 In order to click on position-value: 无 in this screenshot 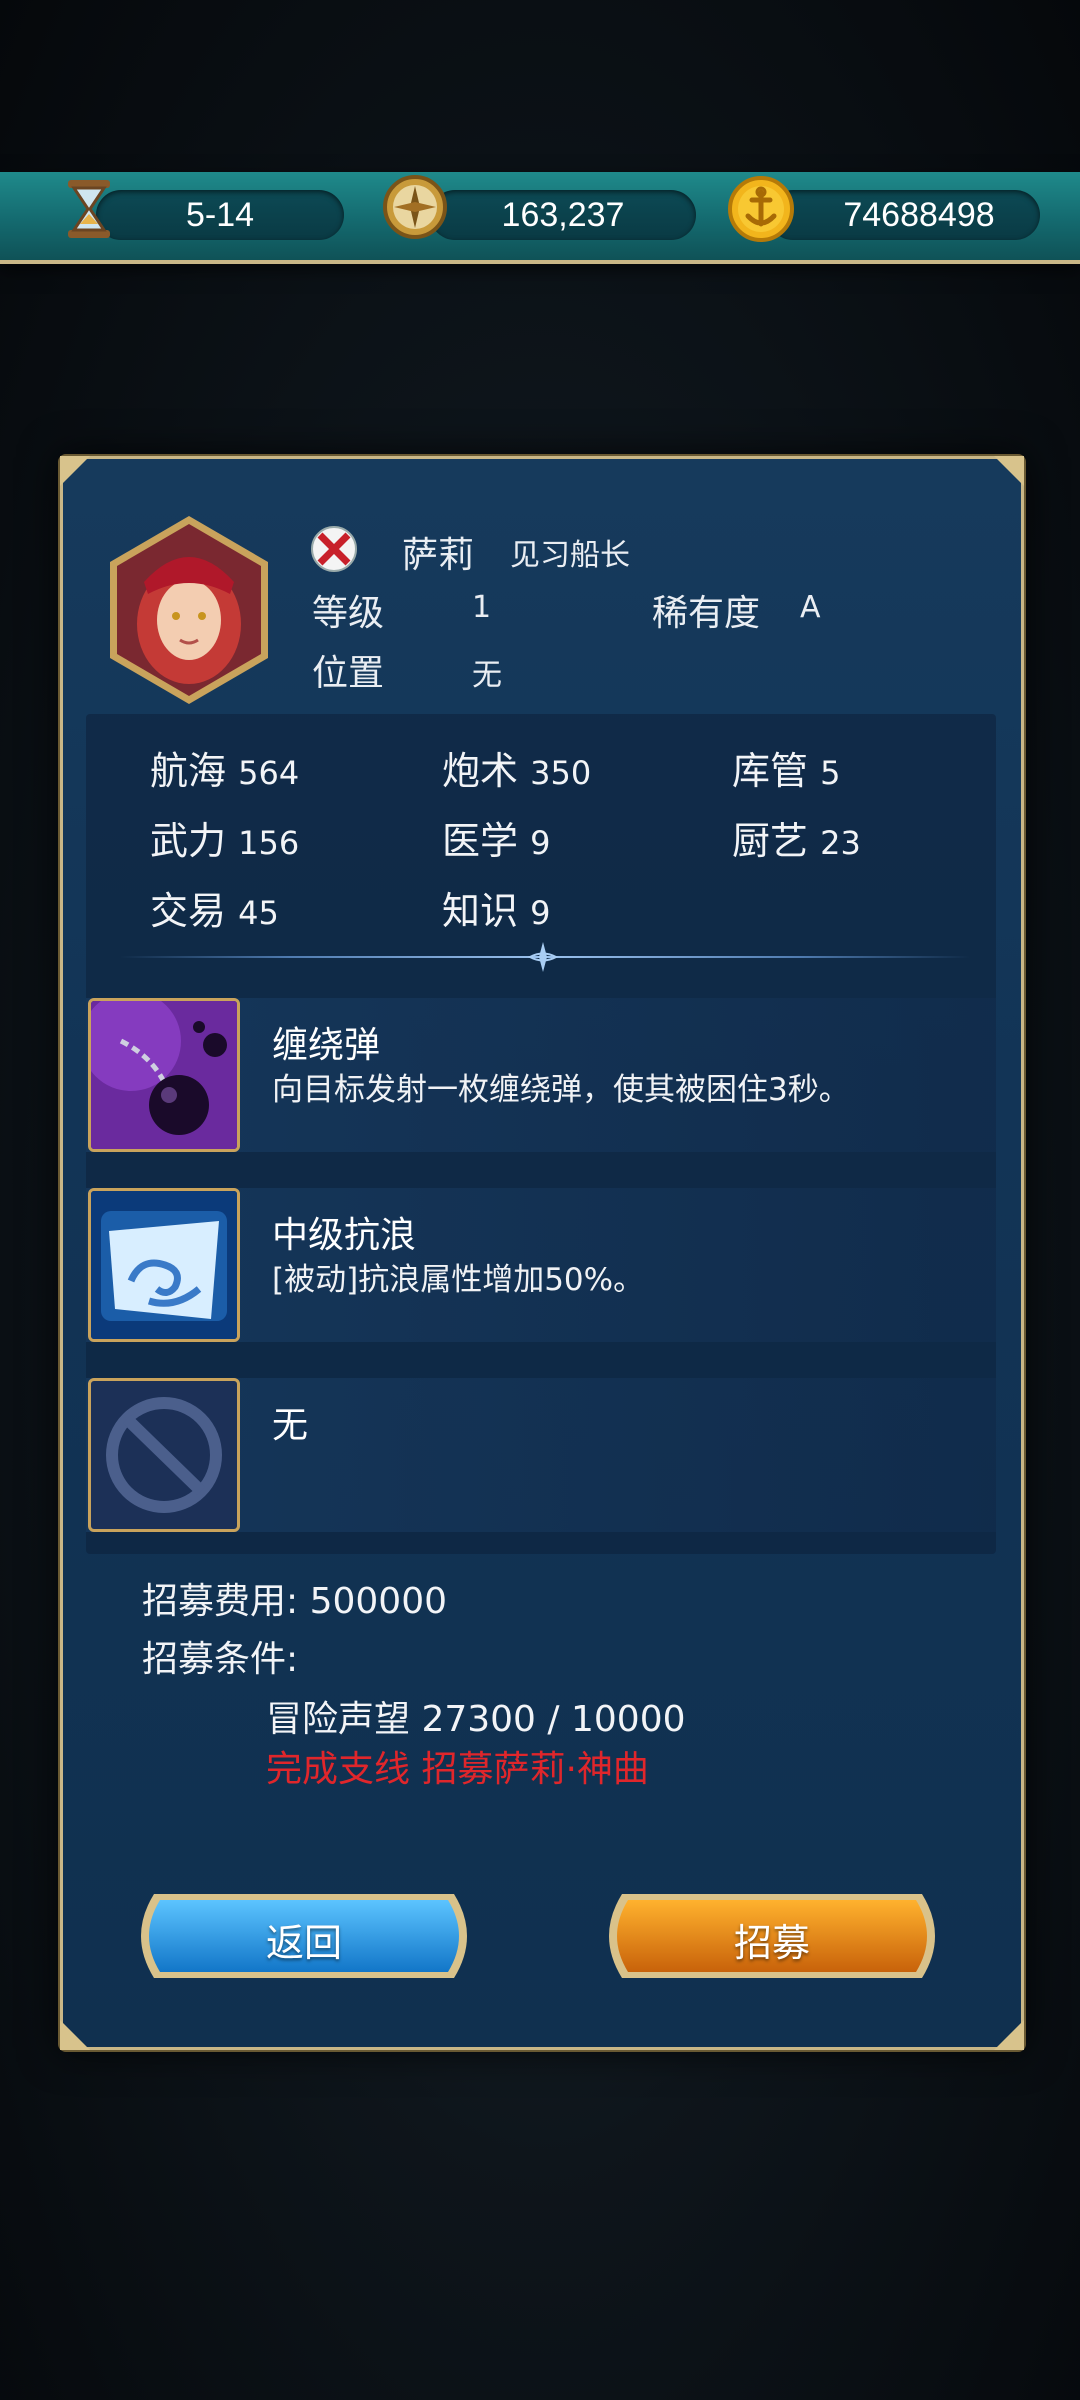, I will do `click(487, 675)`.